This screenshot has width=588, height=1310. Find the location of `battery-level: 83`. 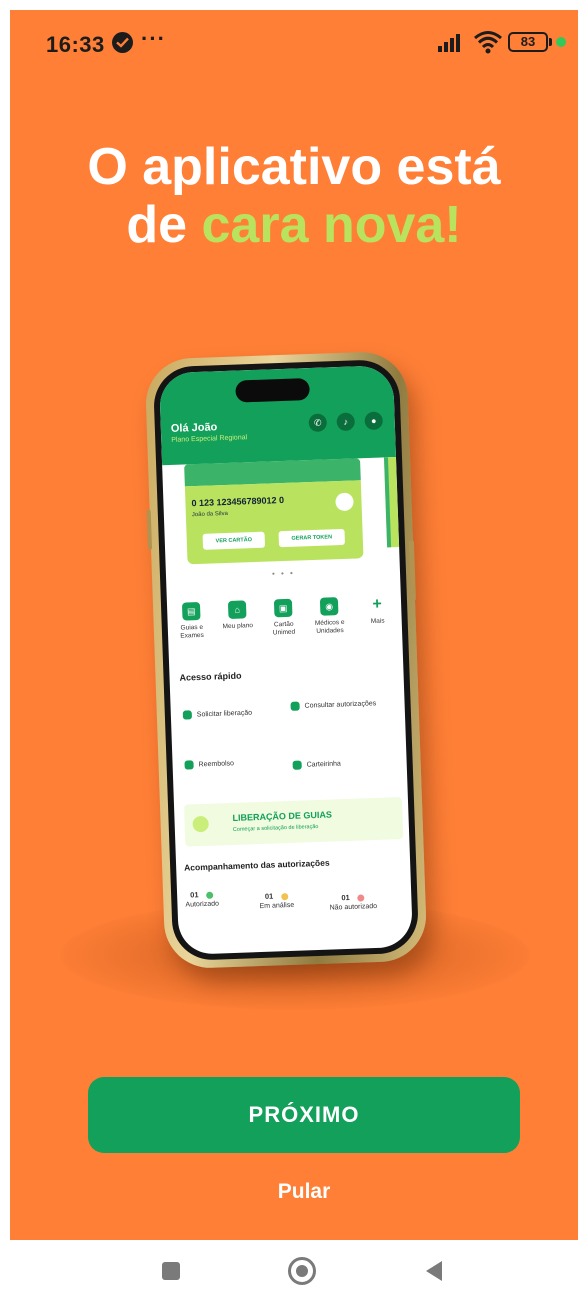

battery-level: 83 is located at coordinates (528, 41).